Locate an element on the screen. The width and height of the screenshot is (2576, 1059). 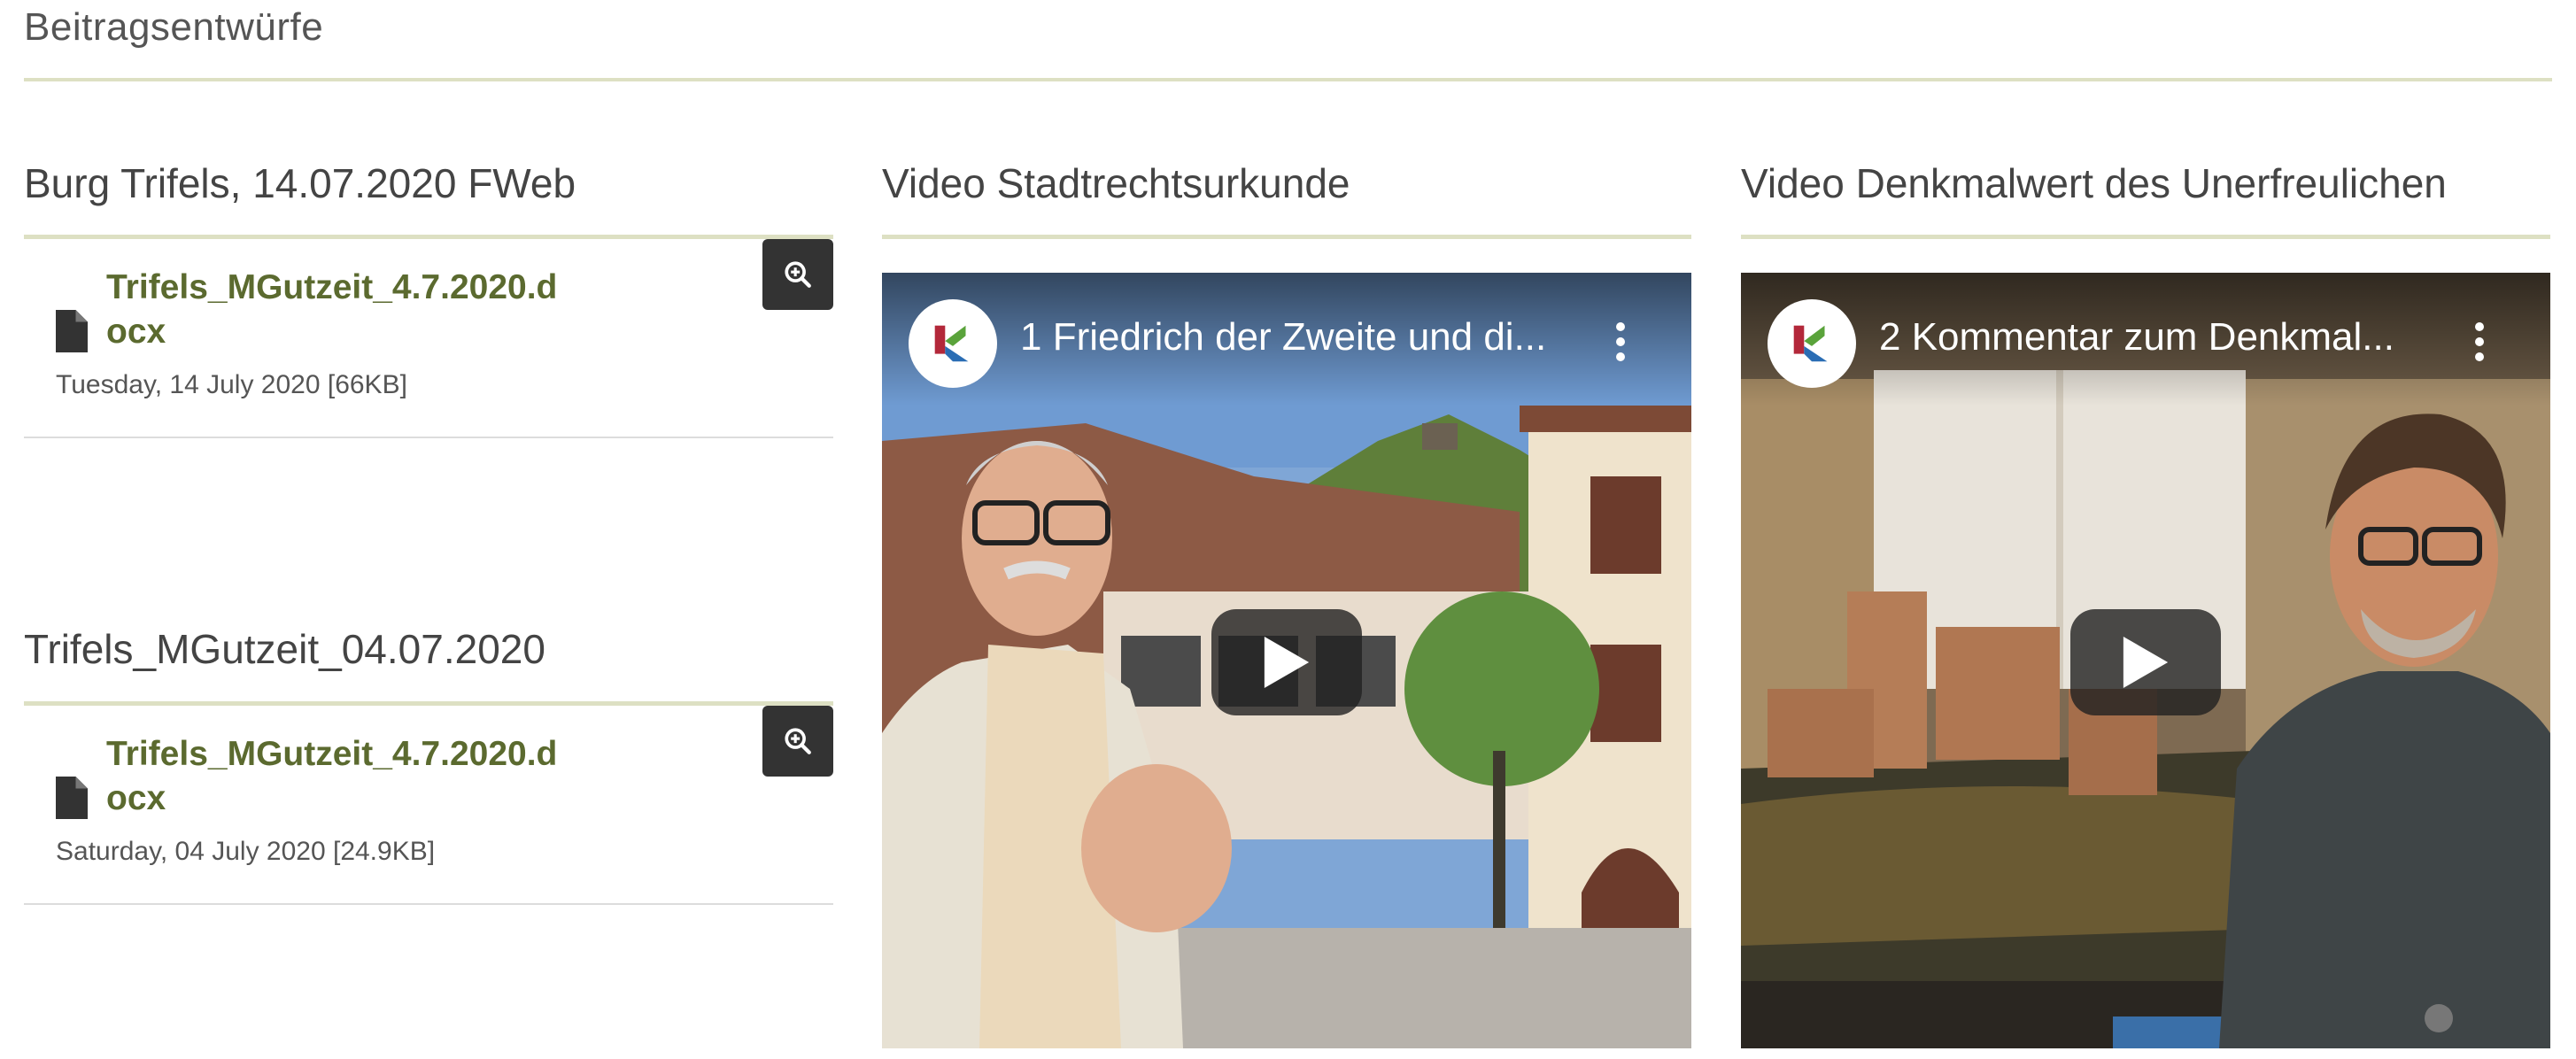
section-title: Beitragsentwürfe is located at coordinates (174, 27).